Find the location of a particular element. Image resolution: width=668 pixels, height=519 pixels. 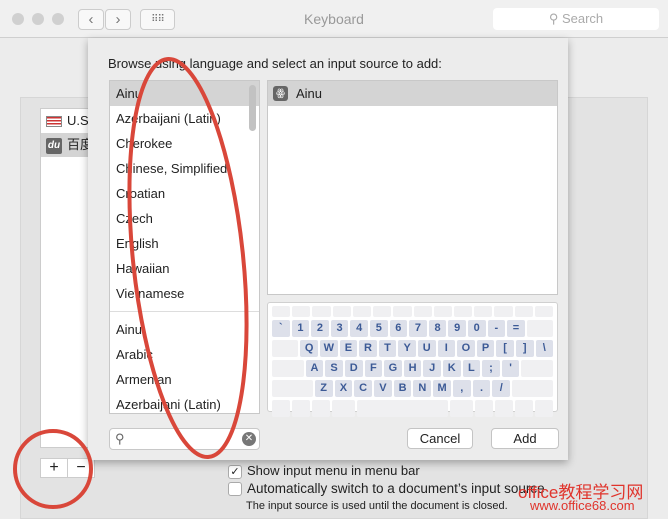

language-item: Croatian is located at coordinates (184, 193).